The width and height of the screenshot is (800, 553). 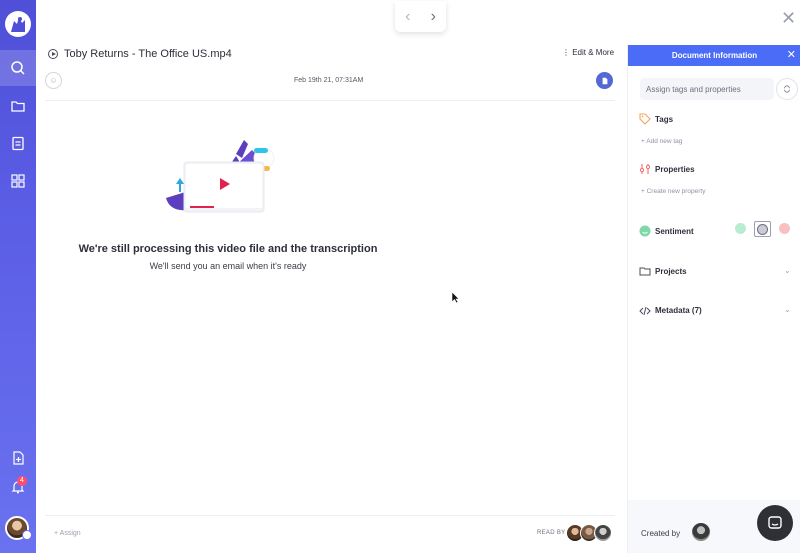 I want to click on negative-sentiment-icon, so click(x=784, y=228).